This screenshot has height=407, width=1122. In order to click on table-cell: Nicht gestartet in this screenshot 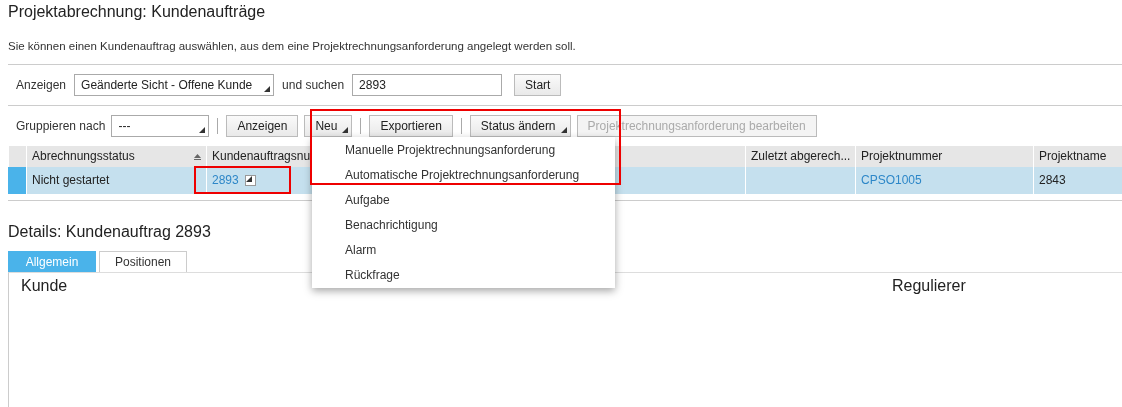, I will do `click(116, 180)`.